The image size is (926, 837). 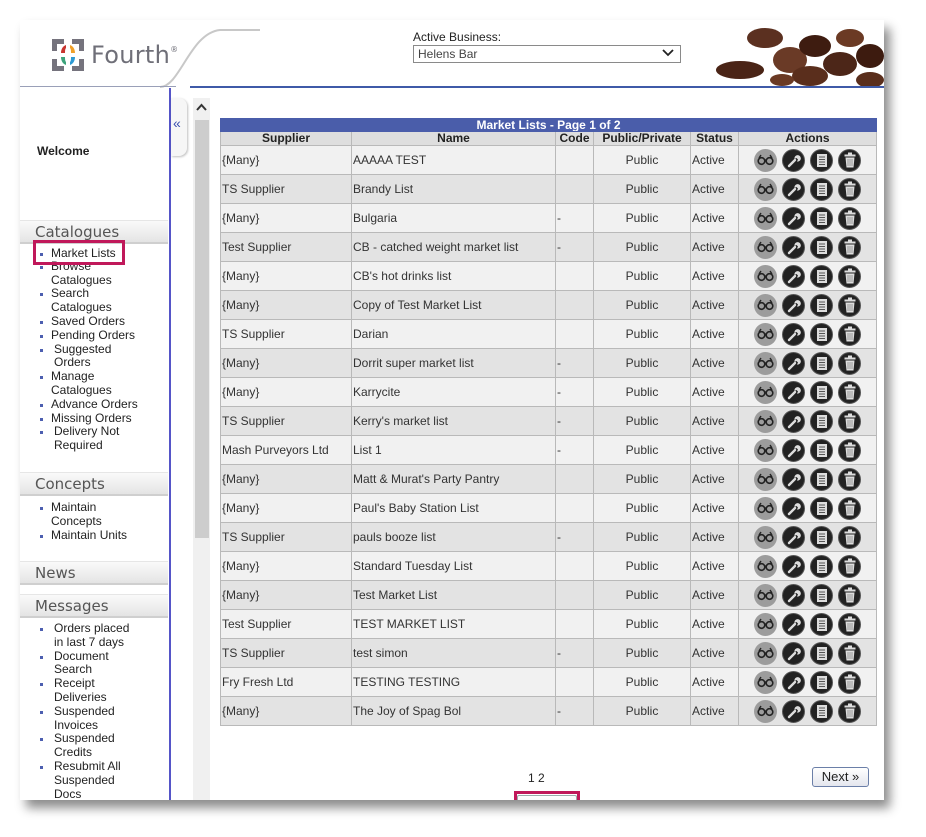 What do you see at coordinates (81, 718) in the screenshot?
I see `sidebar-item-suspended-invoices: Suspended Invoices` at bounding box center [81, 718].